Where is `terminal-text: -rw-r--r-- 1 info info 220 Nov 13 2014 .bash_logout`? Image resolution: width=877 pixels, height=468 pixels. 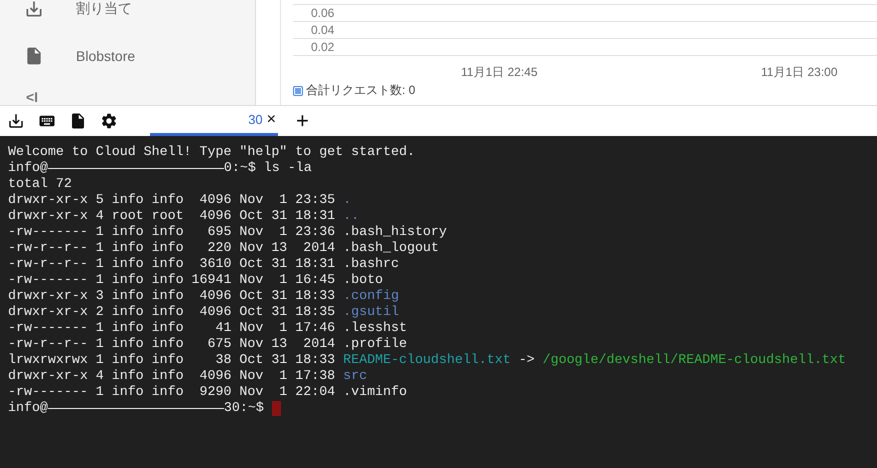 terminal-text: -rw-r--r-- 1 info info 220 Nov 13 2014 .bash_logout is located at coordinates (223, 248).